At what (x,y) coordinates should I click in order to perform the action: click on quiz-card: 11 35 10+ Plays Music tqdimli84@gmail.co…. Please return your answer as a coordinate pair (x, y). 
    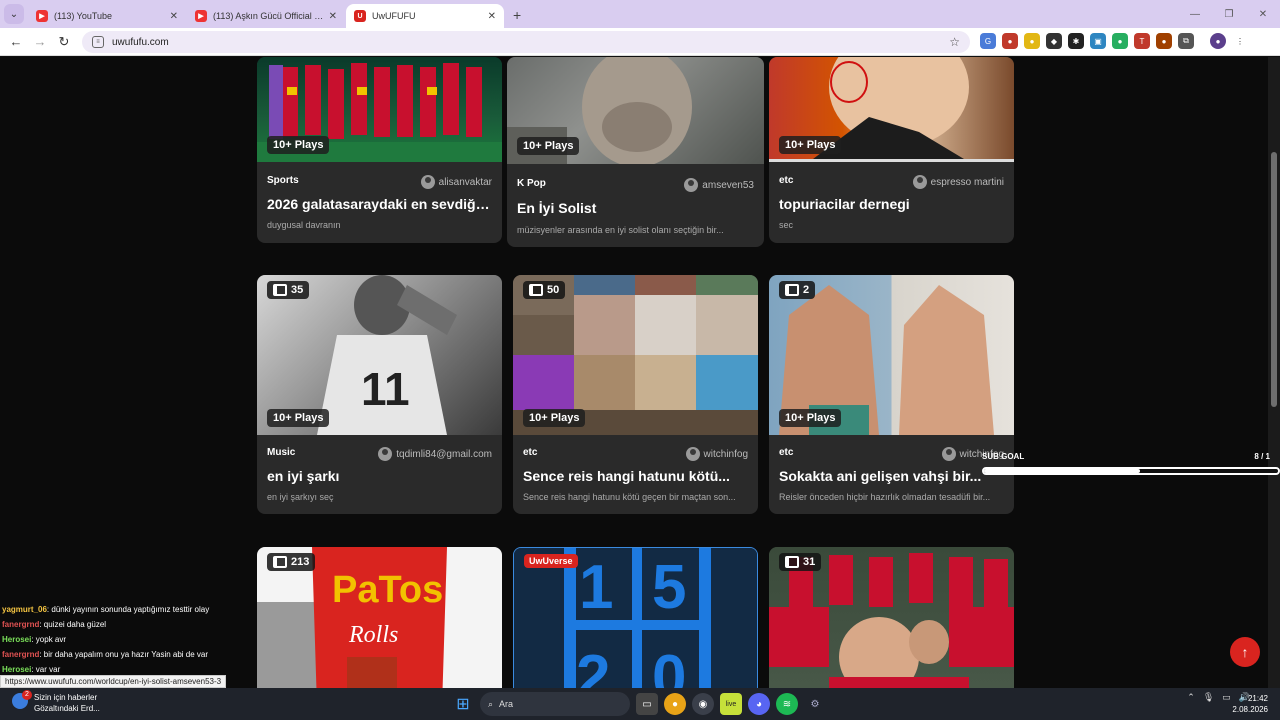
    Looking at the image, I should click on (379, 394).